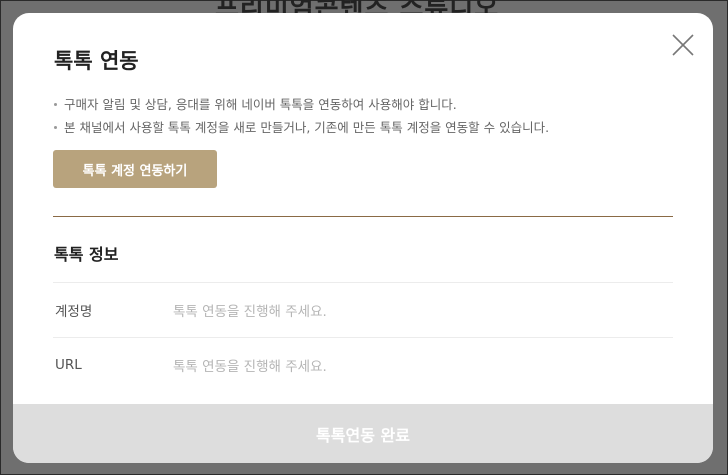 The height and width of the screenshot is (475, 728). I want to click on close-icon, so click(683, 45).